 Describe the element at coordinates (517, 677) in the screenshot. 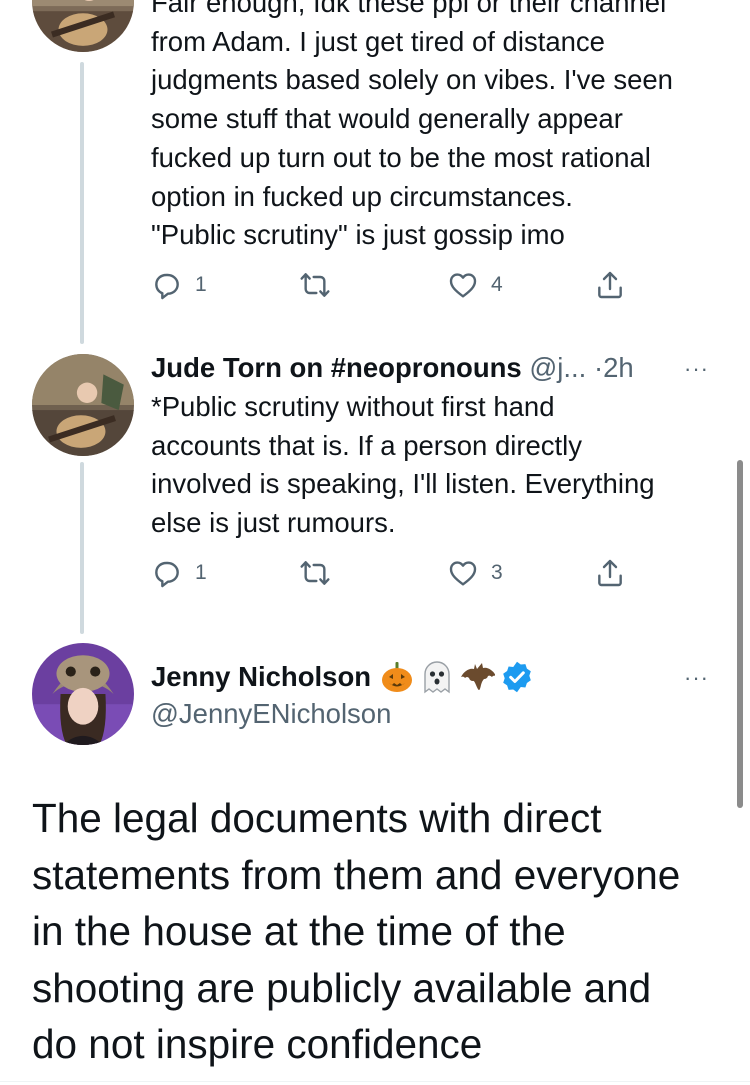

I see `verified-badge-icon` at that location.